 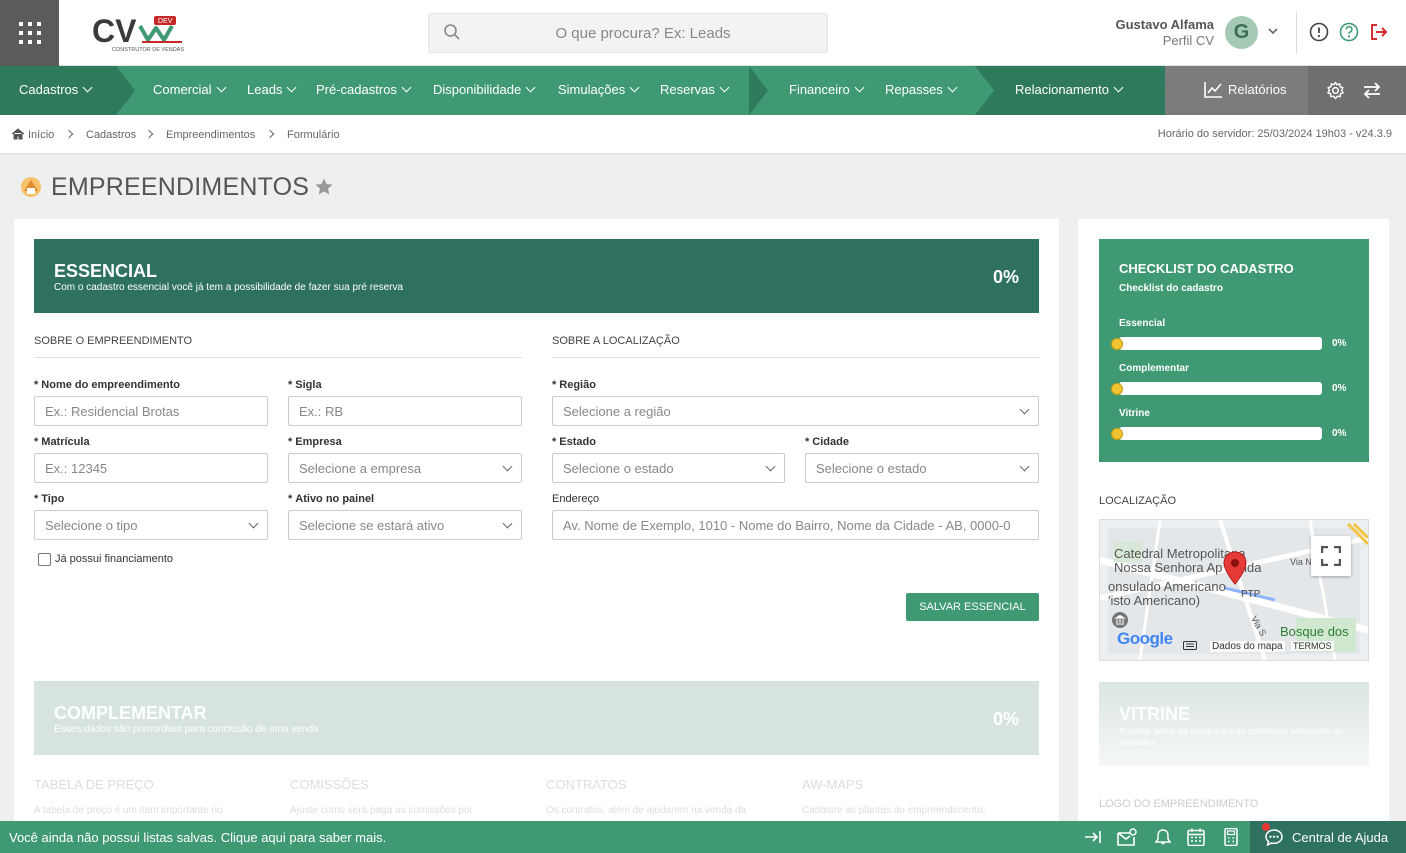 I want to click on breadcrumb-cadastros: Cadastros, so click(x=111, y=135).